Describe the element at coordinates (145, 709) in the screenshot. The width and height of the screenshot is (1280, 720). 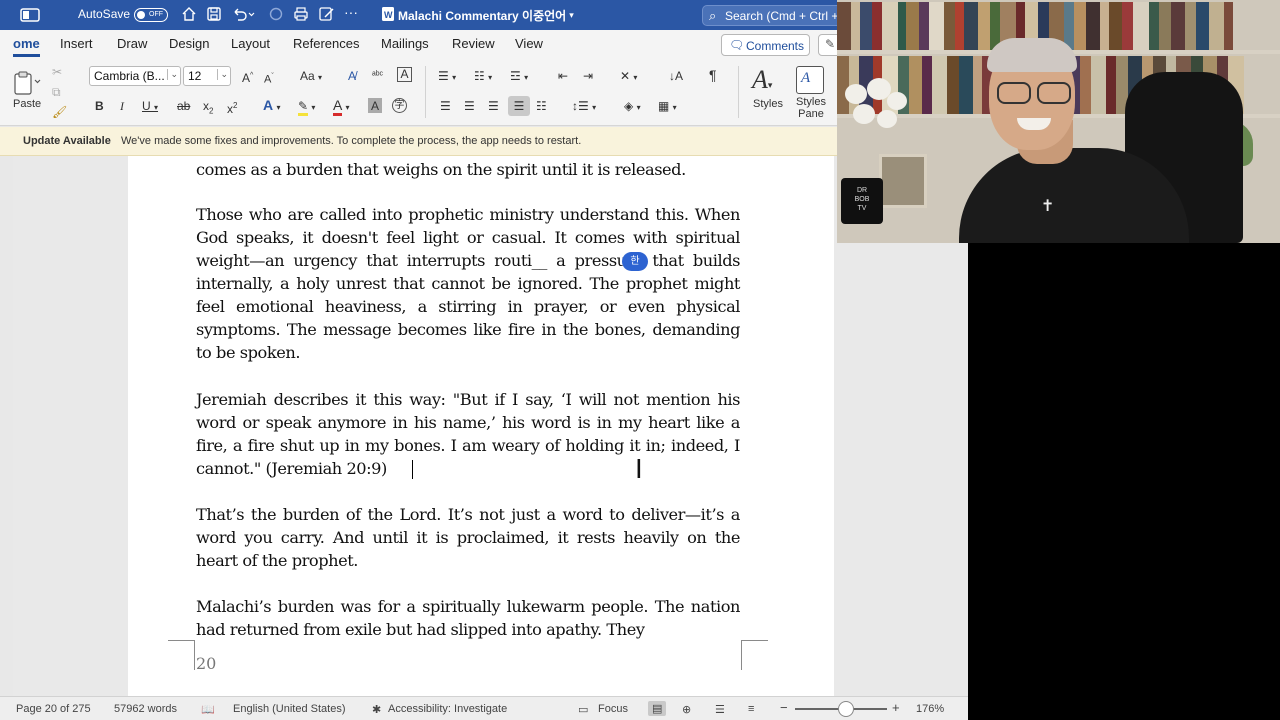
I see `word-count: 57962 words` at that location.